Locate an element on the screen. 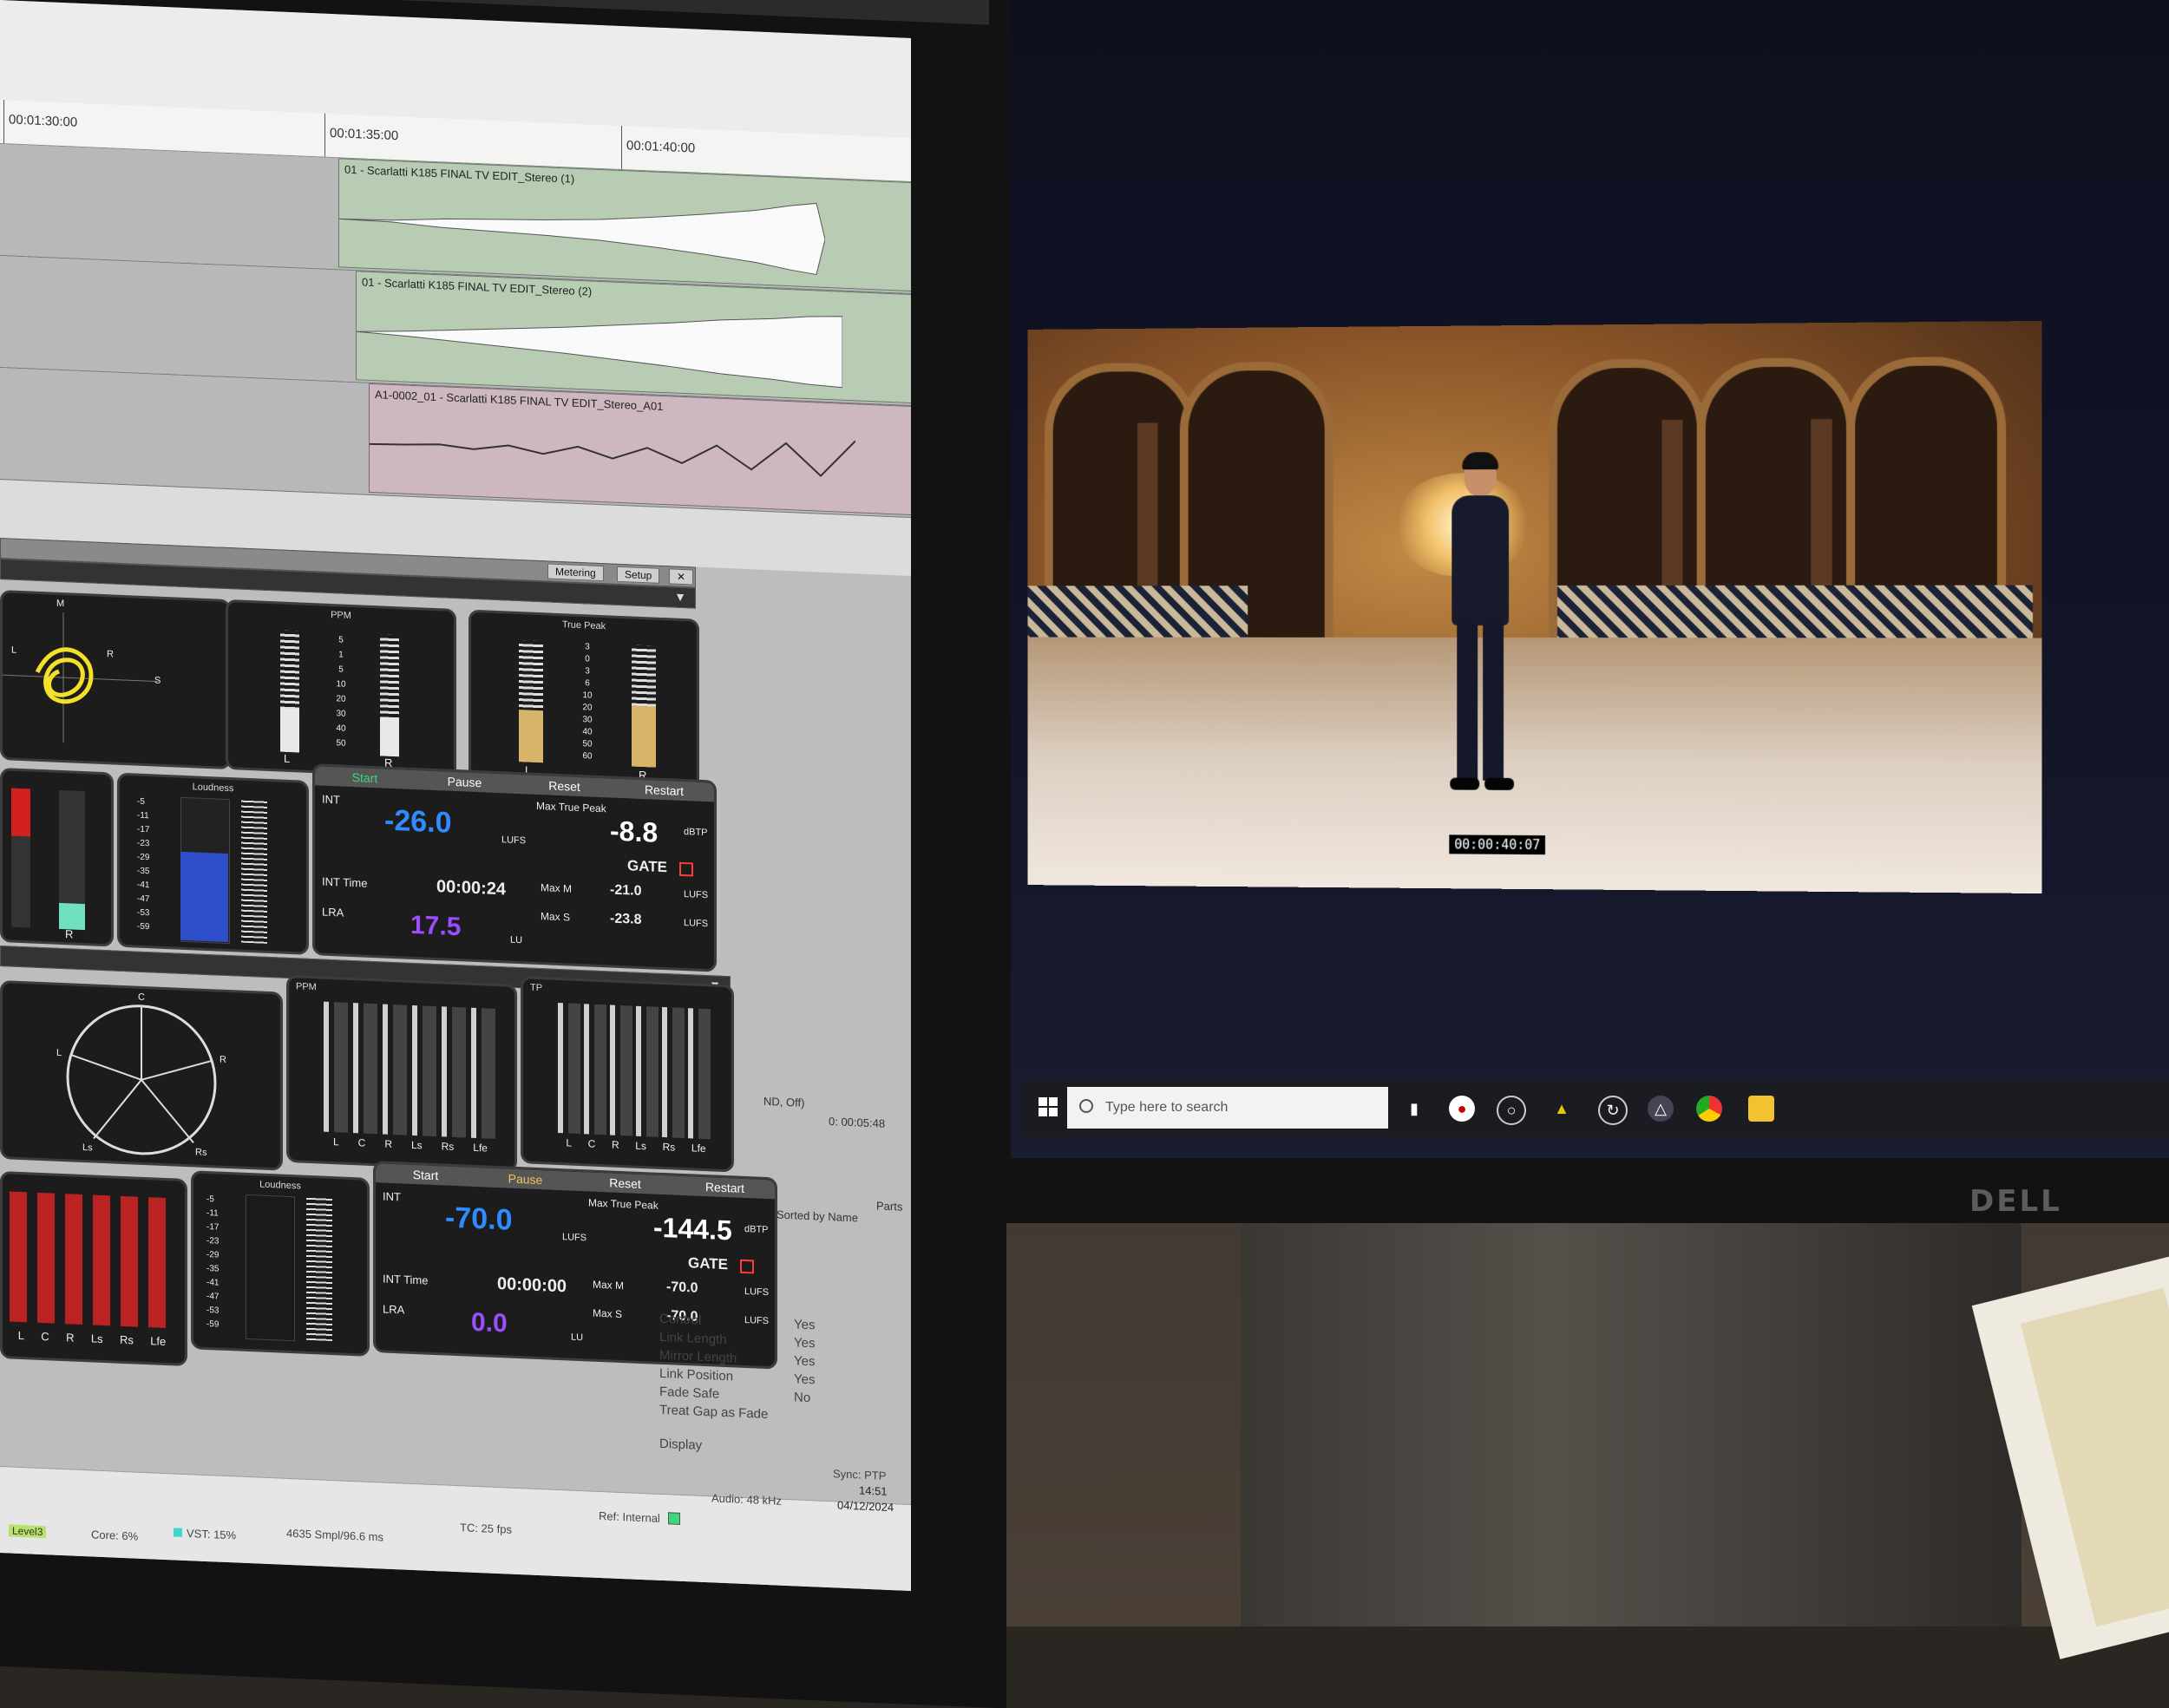 The height and width of the screenshot is (1708, 2169). max-m-value: -70.0 is located at coordinates (682, 1287).